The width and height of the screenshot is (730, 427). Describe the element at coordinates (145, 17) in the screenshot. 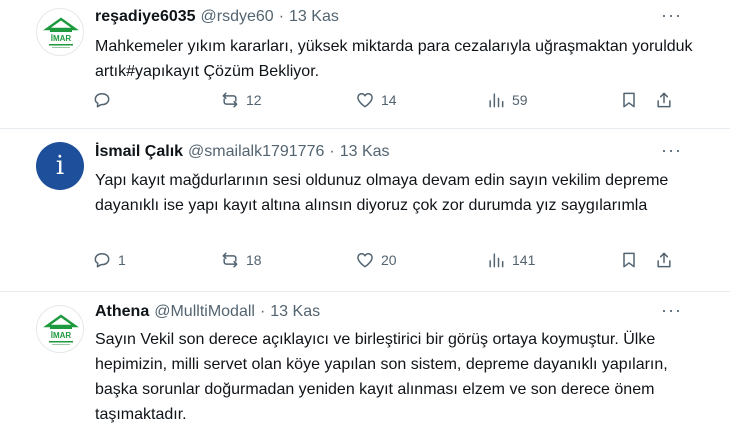

I see `author-name: reşadiye6035` at that location.